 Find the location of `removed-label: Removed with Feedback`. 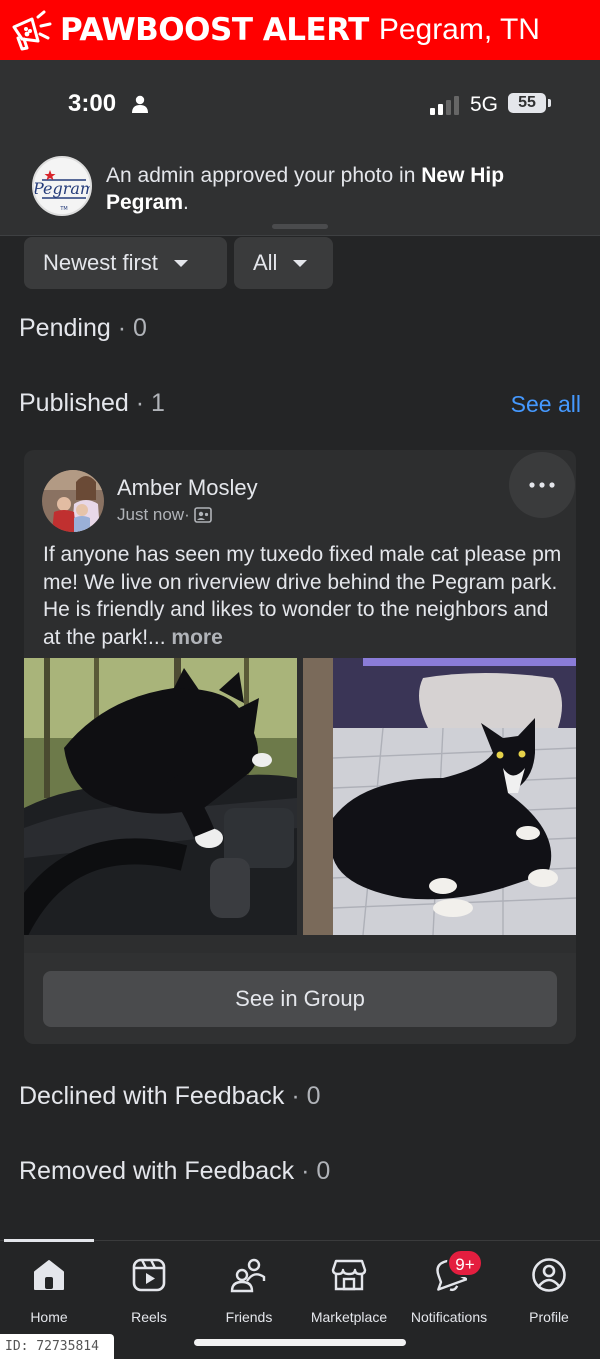

removed-label: Removed with Feedback is located at coordinates (157, 1171).